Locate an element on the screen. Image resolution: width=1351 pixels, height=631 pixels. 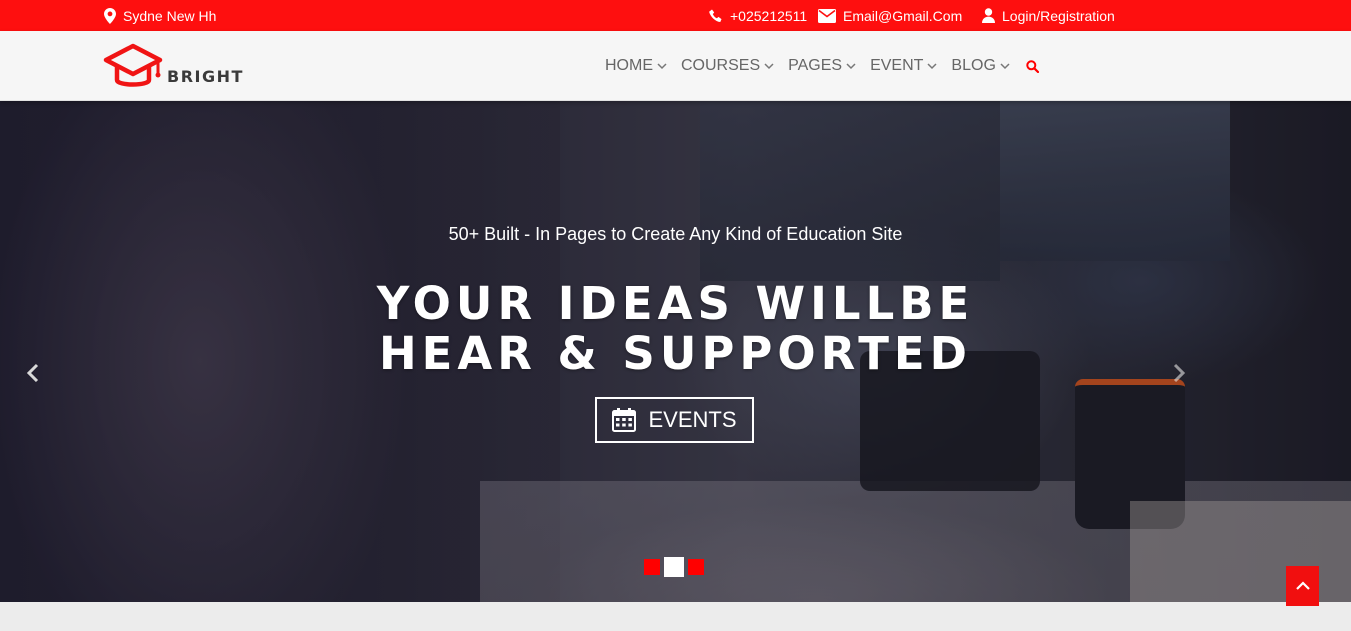
hero-title-line: YOUR IDEAS WILLBE is located at coordinates (675, 303).